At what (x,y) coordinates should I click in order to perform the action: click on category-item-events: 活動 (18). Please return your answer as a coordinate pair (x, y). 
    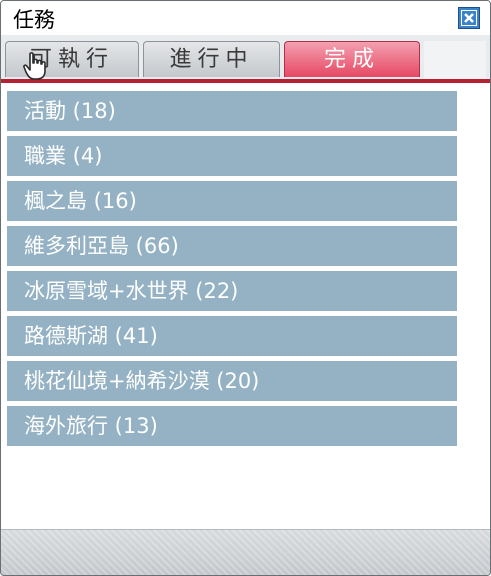
    Looking at the image, I should click on (232, 111).